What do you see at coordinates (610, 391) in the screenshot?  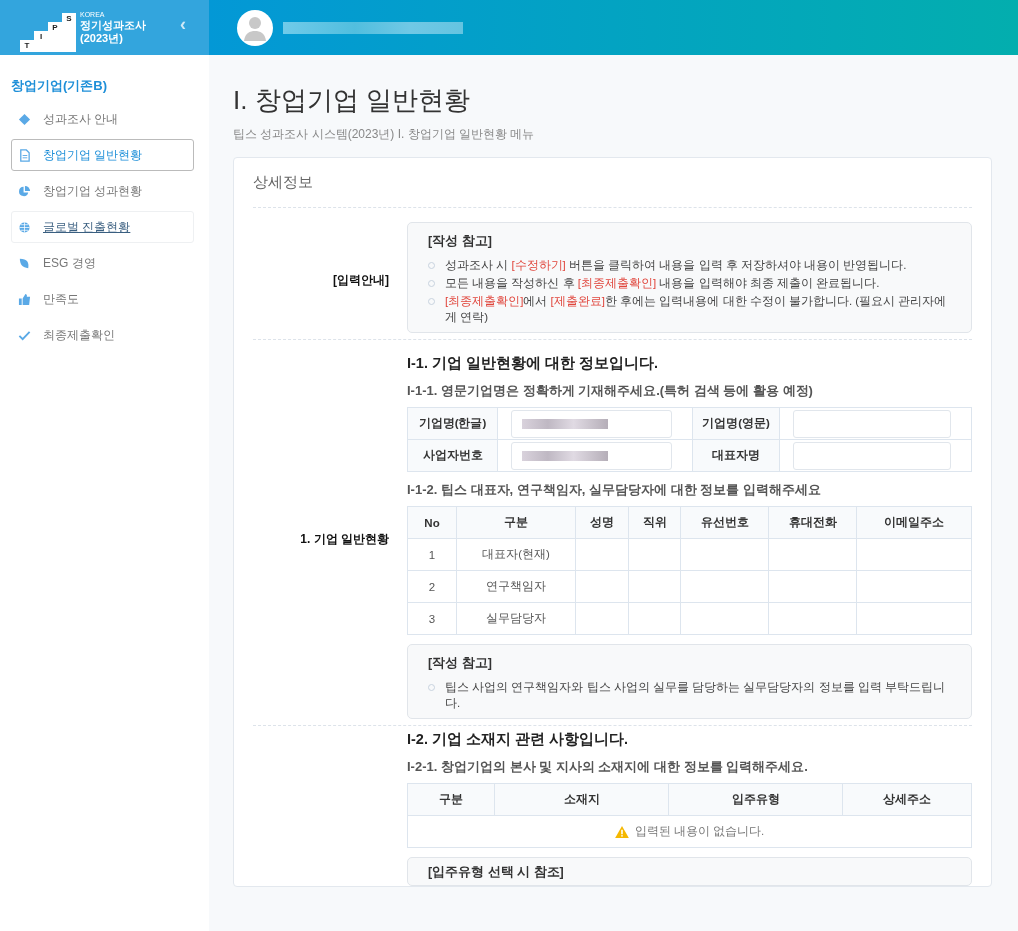 I see `subsection-heading: I-1-1. 영문기업명은 정확하게 기재해주세요.(특허 검색 등에 활용 예정)` at bounding box center [610, 391].